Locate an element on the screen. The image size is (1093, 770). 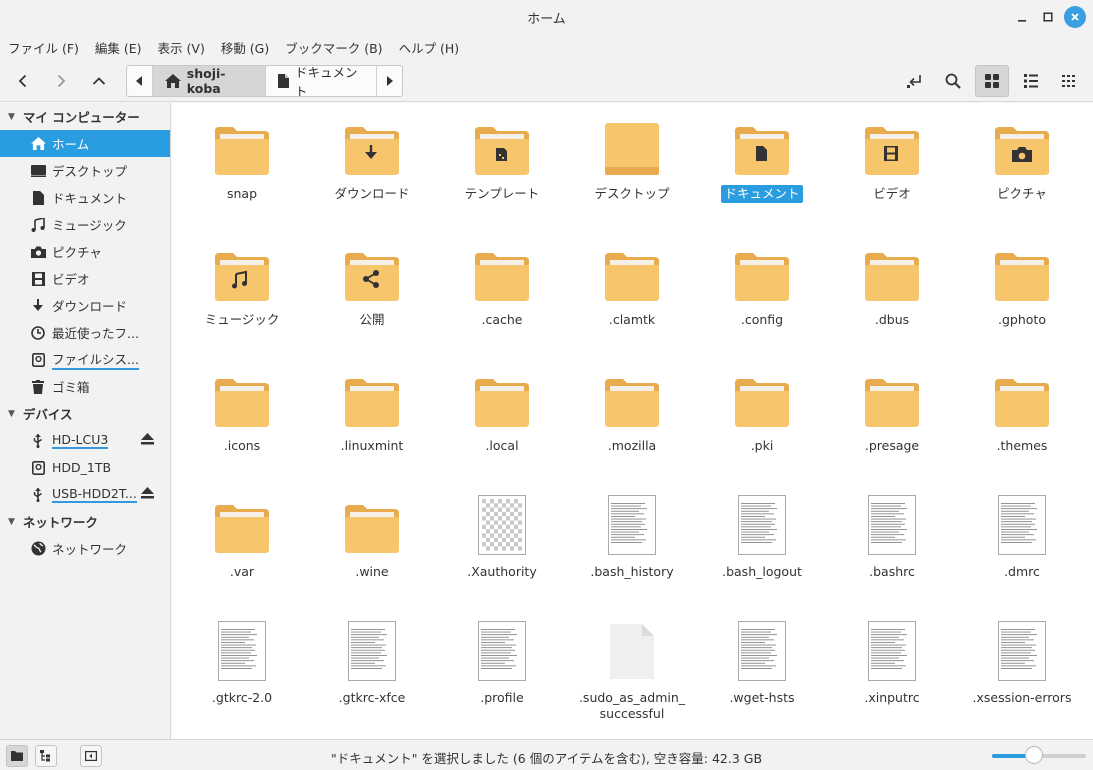
file-item: .gphoto is located at coordinates (1022, 289).